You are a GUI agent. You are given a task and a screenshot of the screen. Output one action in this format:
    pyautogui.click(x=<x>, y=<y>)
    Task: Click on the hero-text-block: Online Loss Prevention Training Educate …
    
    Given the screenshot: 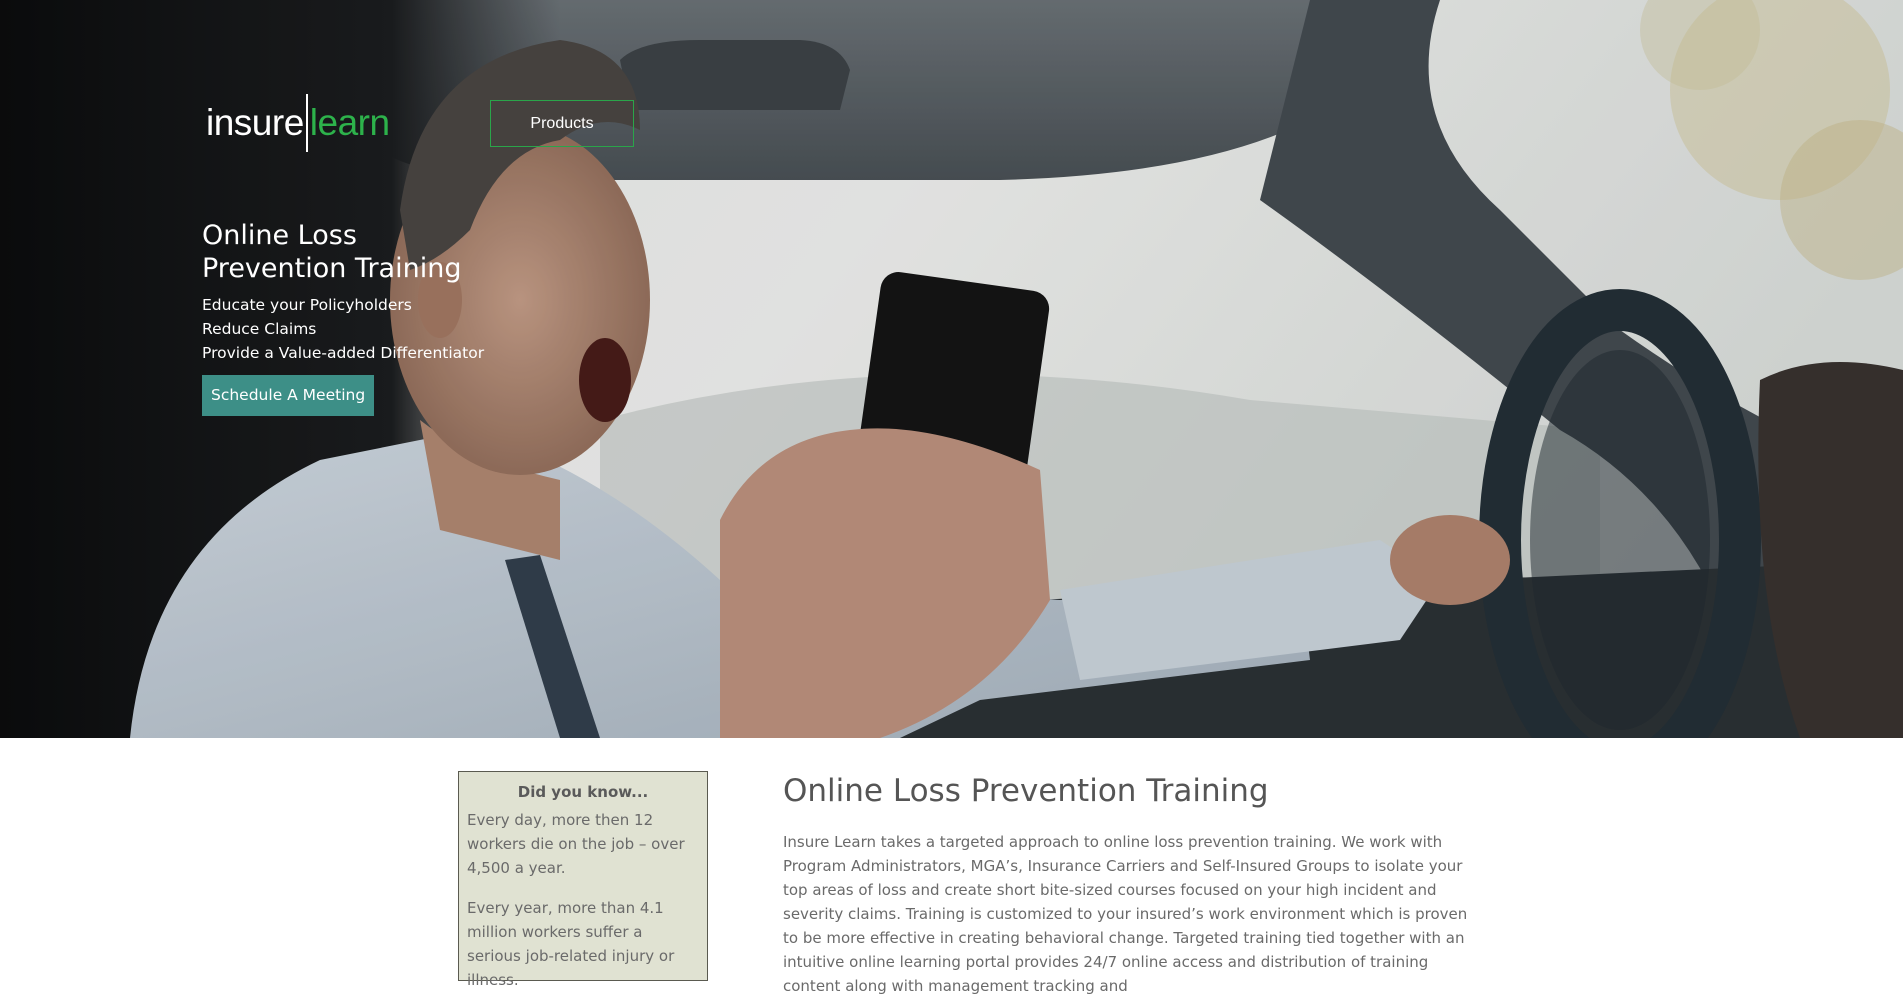 What is the action you would take?
    pyautogui.click(x=352, y=317)
    